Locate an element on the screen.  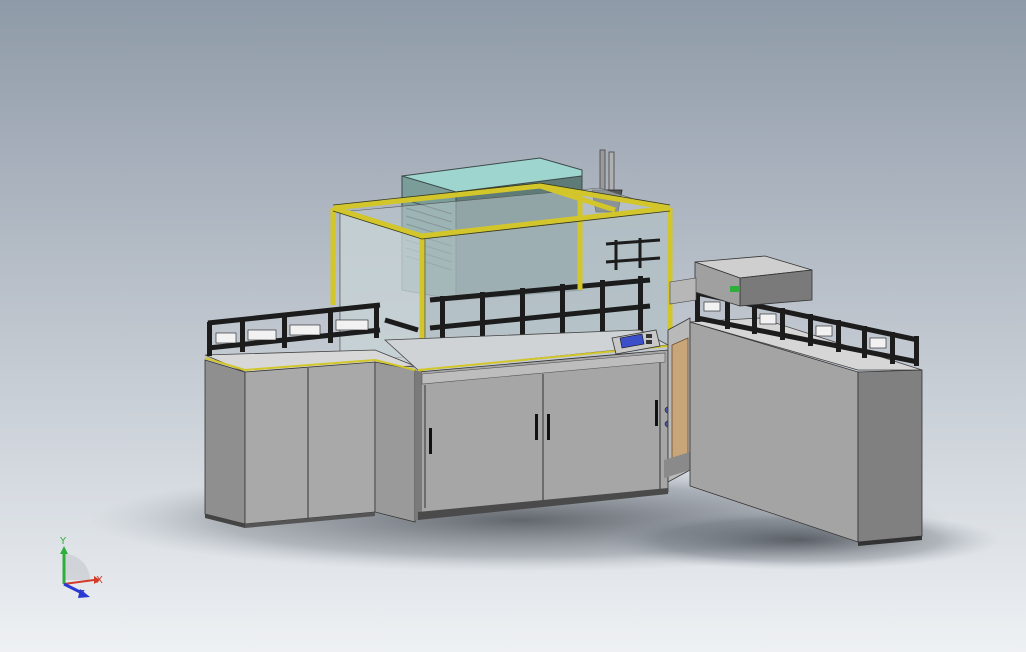
door-handle-right is located at coordinates (656, 413).